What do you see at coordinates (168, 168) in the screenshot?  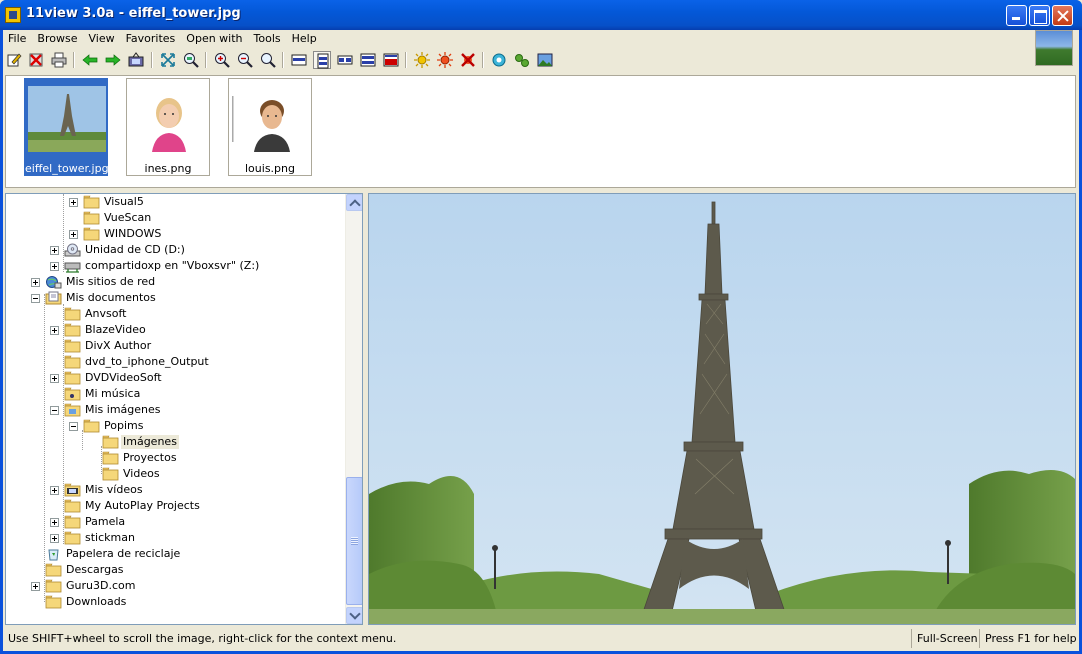 I see `thumbnail-caption: ines.png` at bounding box center [168, 168].